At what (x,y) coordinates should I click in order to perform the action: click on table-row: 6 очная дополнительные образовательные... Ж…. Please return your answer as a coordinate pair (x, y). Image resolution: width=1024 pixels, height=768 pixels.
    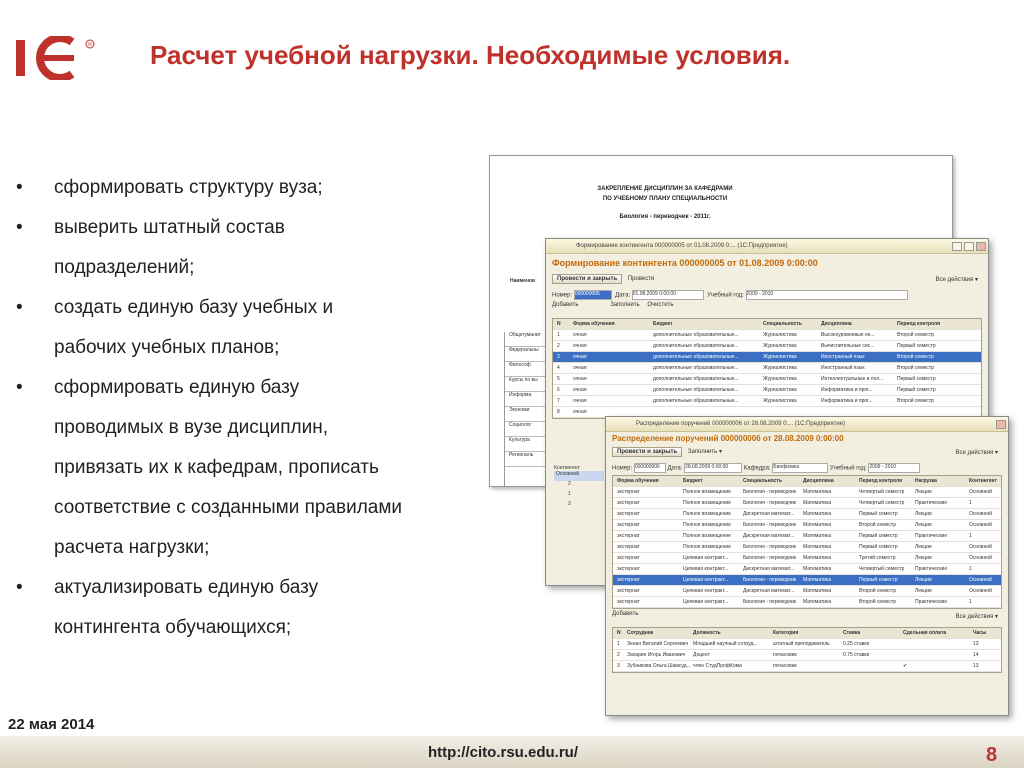
    Looking at the image, I should click on (767, 390).